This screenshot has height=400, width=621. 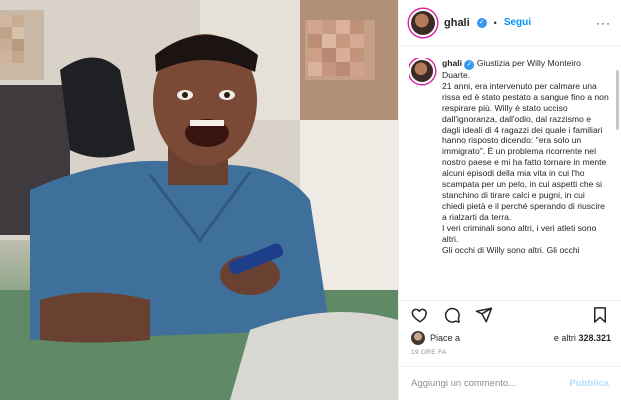 What do you see at coordinates (420, 315) in the screenshot?
I see `heart-icon` at bounding box center [420, 315].